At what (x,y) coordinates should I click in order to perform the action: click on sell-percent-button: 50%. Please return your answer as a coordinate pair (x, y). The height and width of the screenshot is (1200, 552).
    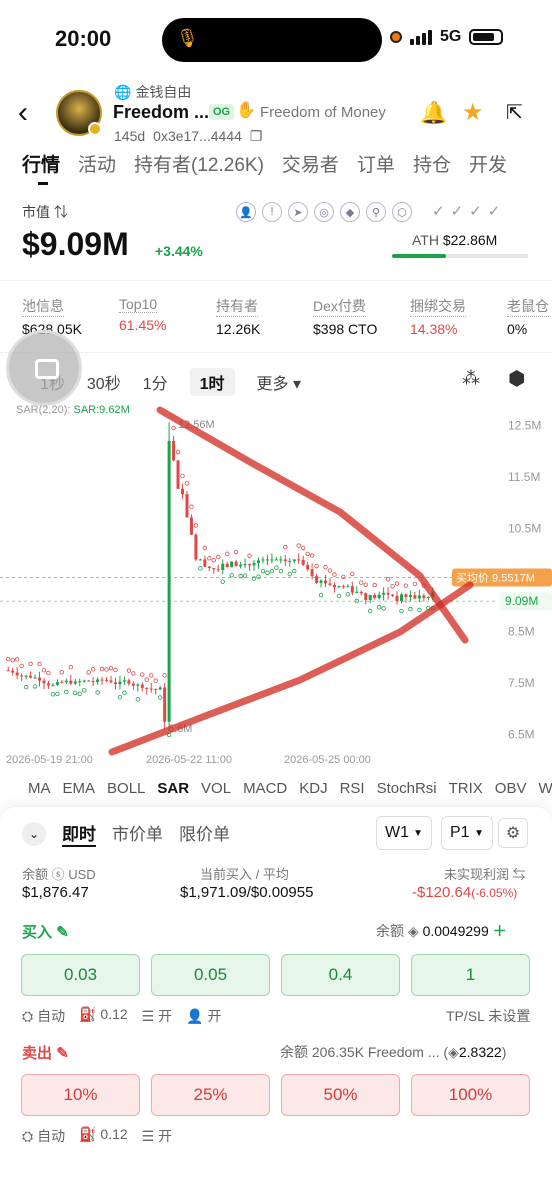
    Looking at the image, I should click on (340, 1095).